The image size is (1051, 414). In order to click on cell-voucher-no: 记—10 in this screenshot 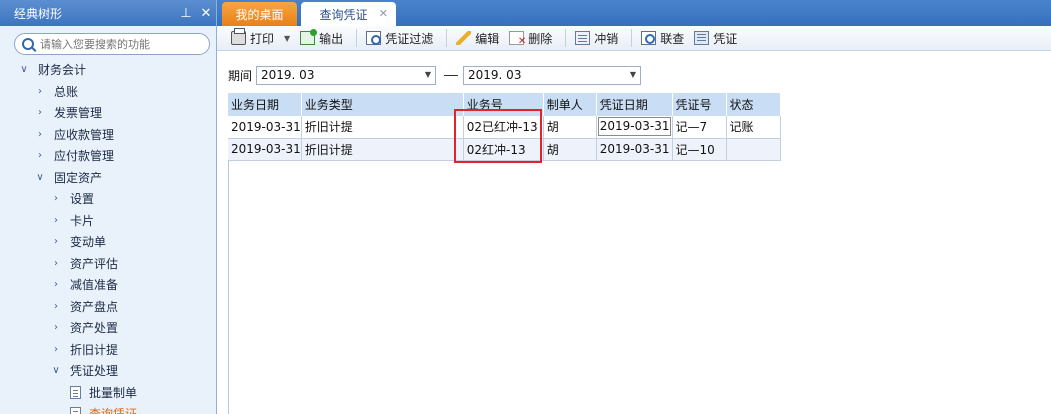, I will do `click(699, 149)`.